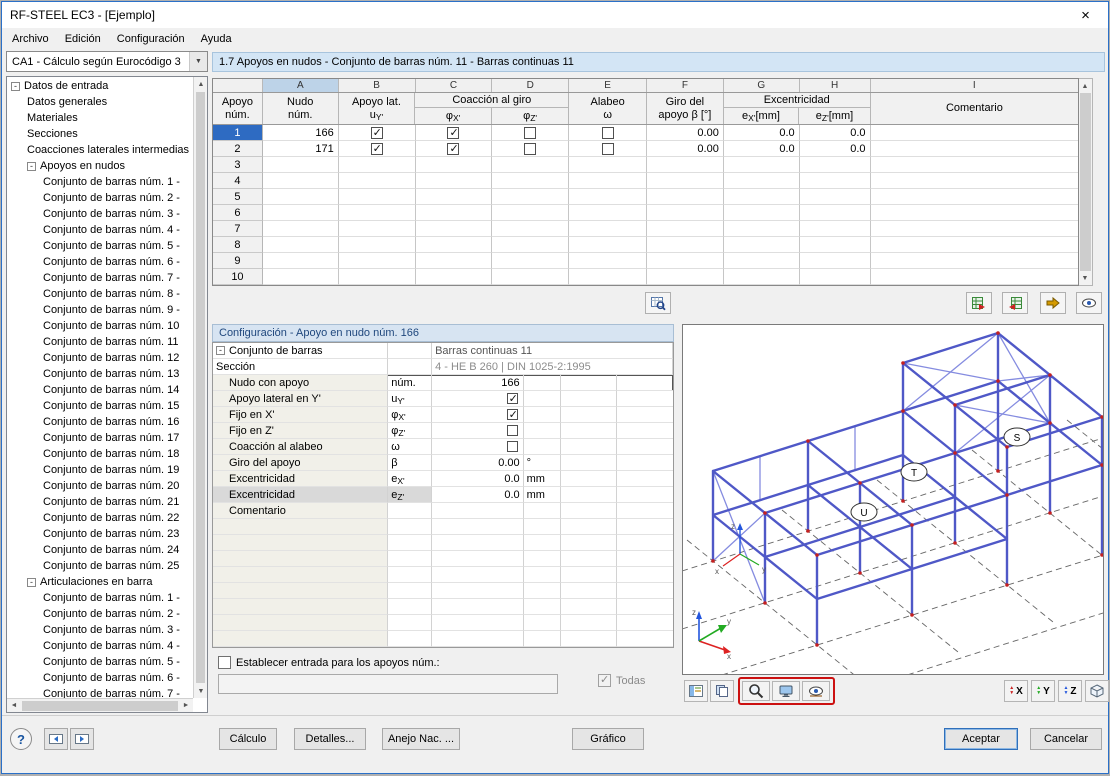  What do you see at coordinates (238, 229) in the screenshot?
I see `row-number-cell: 7` at bounding box center [238, 229].